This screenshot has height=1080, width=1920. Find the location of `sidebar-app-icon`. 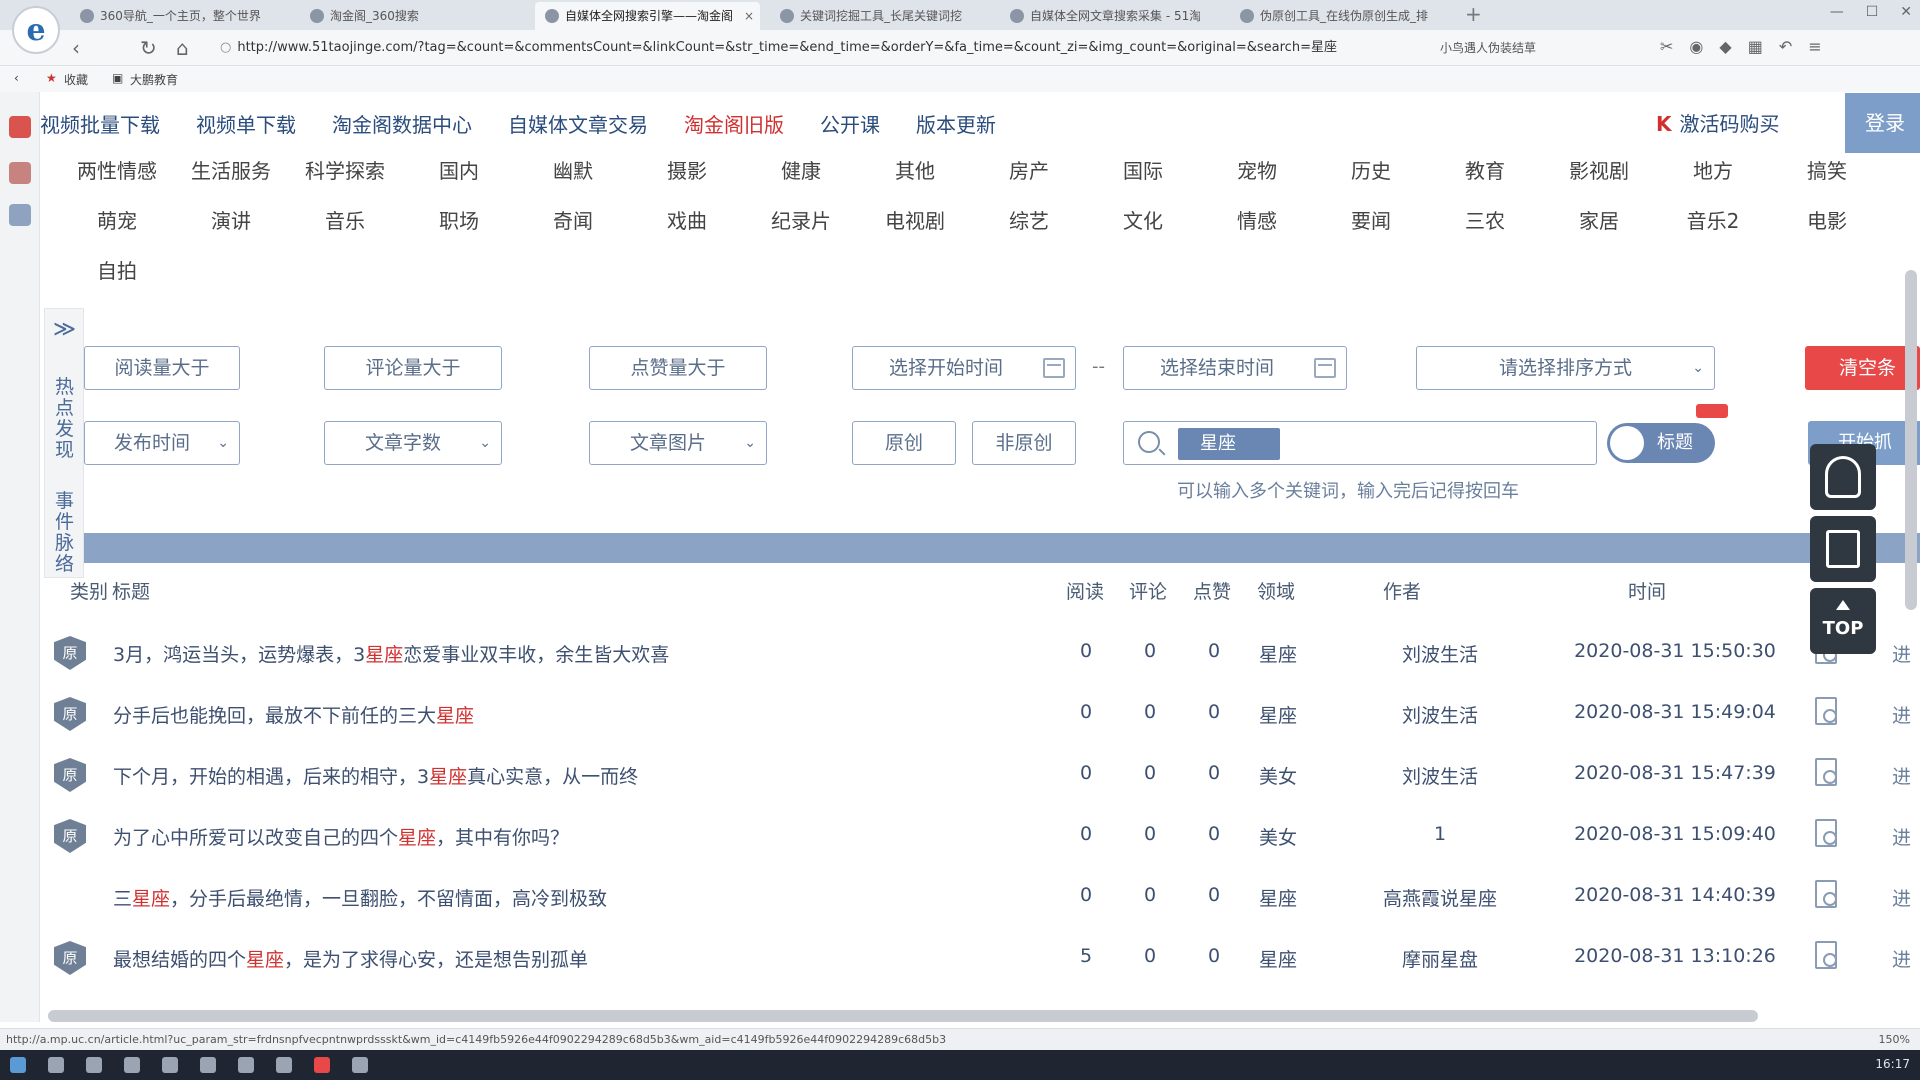

sidebar-app-icon is located at coordinates (20, 127).